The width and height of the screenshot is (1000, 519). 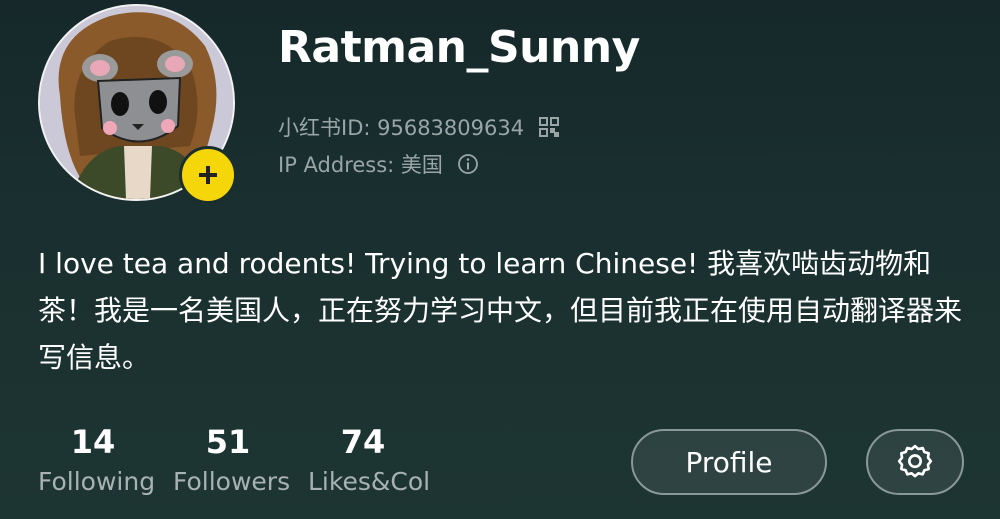 I want to click on avatar-container, so click(x=137, y=104).